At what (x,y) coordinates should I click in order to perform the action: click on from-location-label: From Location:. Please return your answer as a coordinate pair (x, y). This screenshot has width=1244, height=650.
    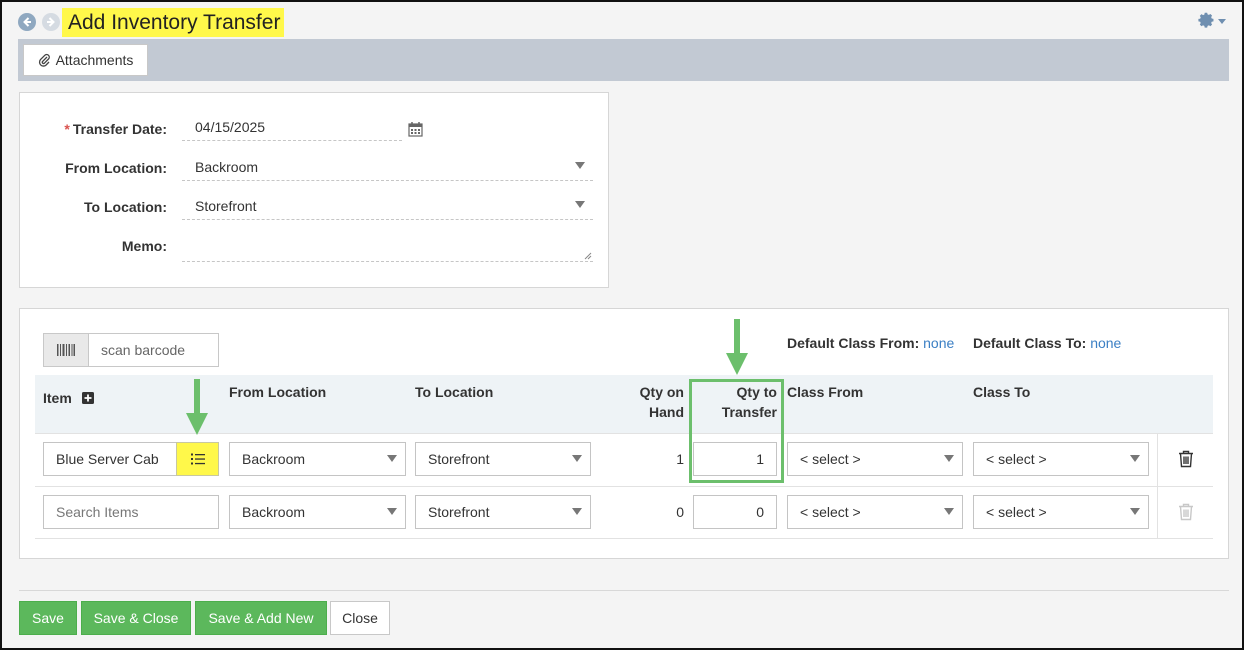
    Looking at the image, I should click on (116, 168).